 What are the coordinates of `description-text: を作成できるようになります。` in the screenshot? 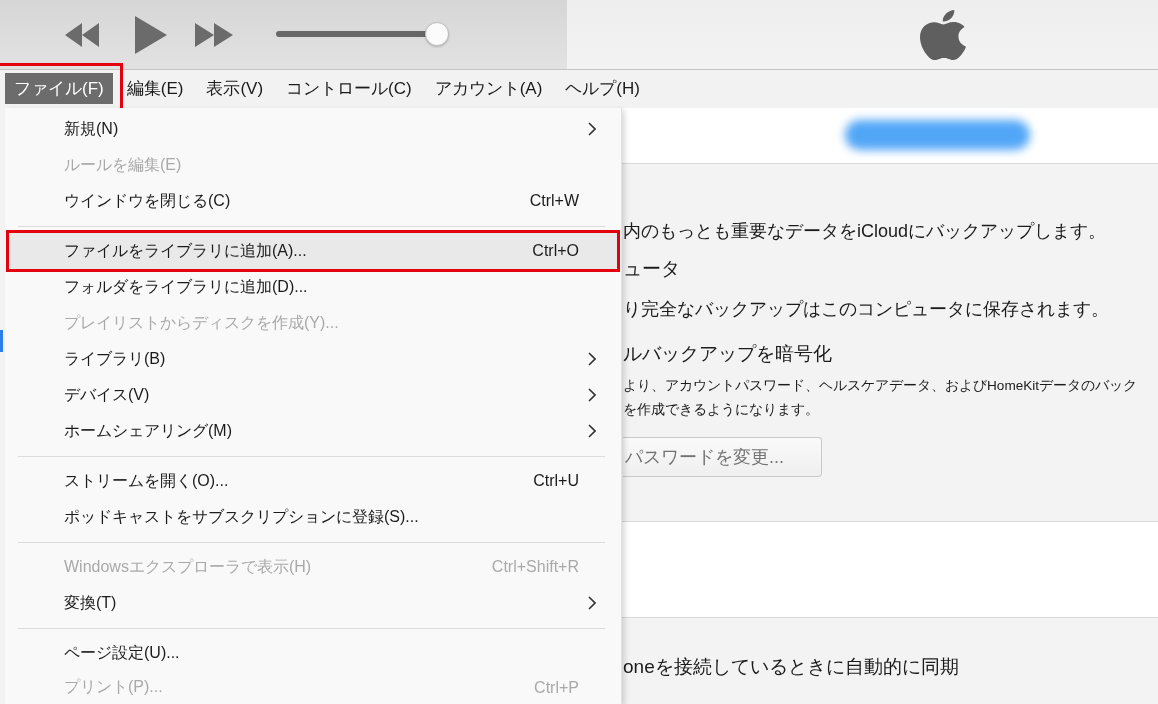 It's located at (721, 410).